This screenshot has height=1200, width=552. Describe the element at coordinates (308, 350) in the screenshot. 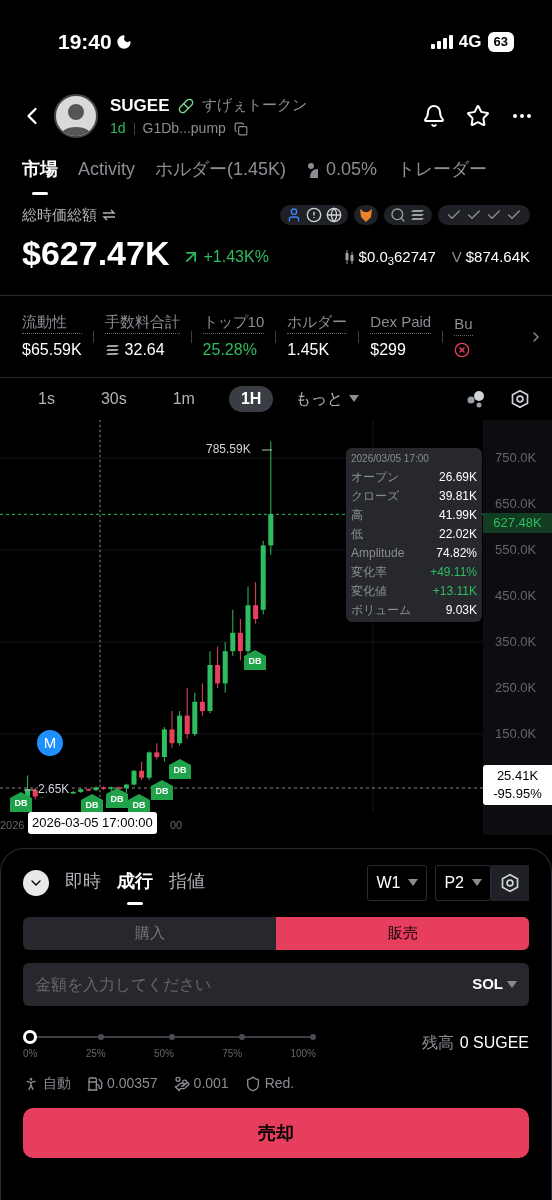

I see `stat-value: 1.45K` at that location.